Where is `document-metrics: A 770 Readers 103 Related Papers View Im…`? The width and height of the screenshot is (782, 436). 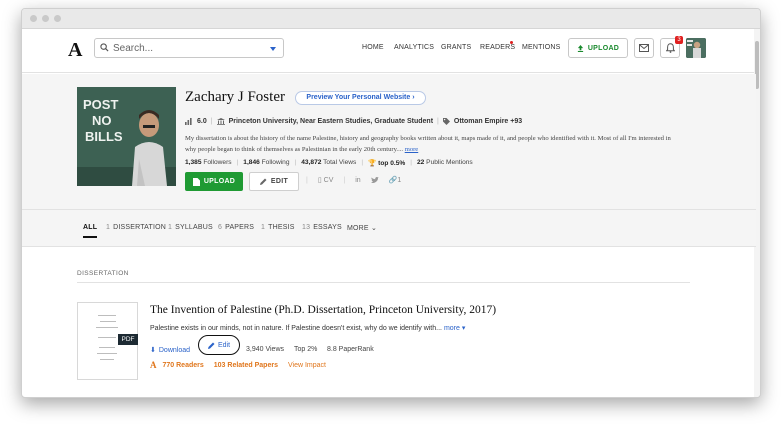
document-metrics: A 770 Readers 103 Related Papers View Im… is located at coordinates (238, 365).